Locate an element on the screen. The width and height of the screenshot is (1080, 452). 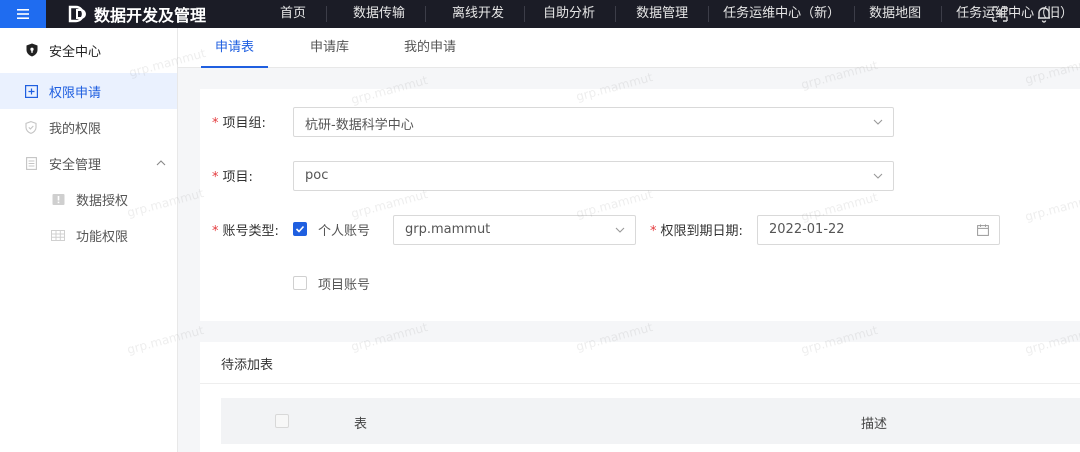
select-all-checkbox is located at coordinates (282, 421).